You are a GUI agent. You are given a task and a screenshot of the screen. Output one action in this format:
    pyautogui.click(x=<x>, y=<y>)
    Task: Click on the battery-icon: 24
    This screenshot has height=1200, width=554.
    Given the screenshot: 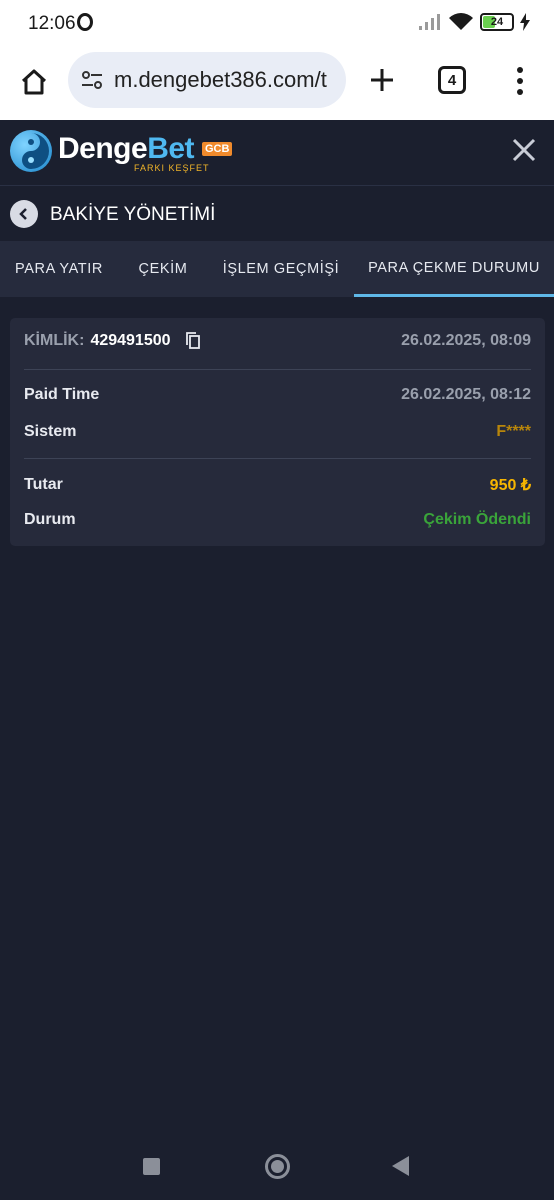 What is the action you would take?
    pyautogui.click(x=497, y=22)
    